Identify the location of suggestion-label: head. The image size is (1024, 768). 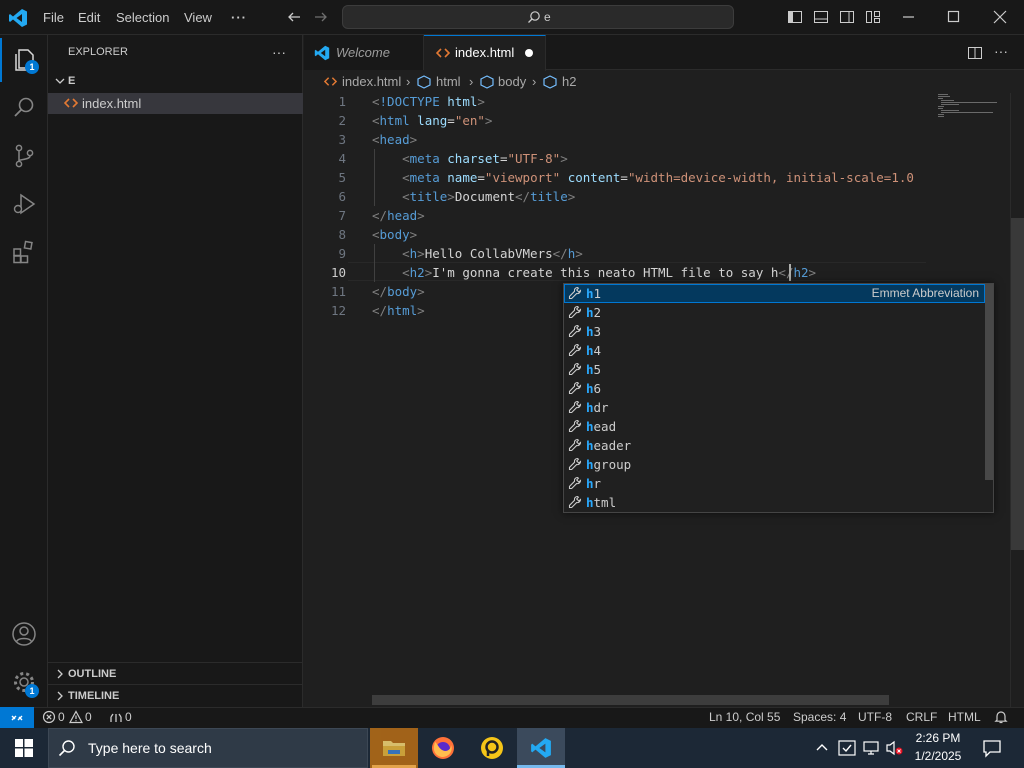
(601, 426).